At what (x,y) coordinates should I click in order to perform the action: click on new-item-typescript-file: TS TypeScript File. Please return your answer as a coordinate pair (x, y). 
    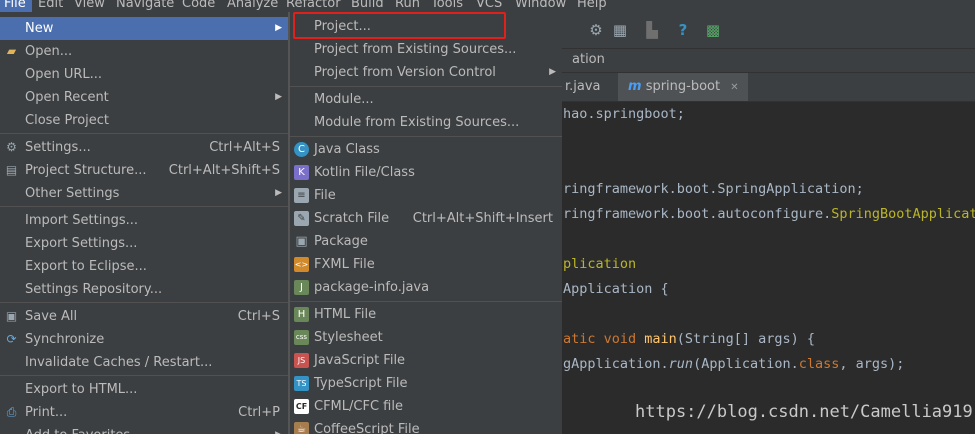
    Looking at the image, I should click on (426, 383).